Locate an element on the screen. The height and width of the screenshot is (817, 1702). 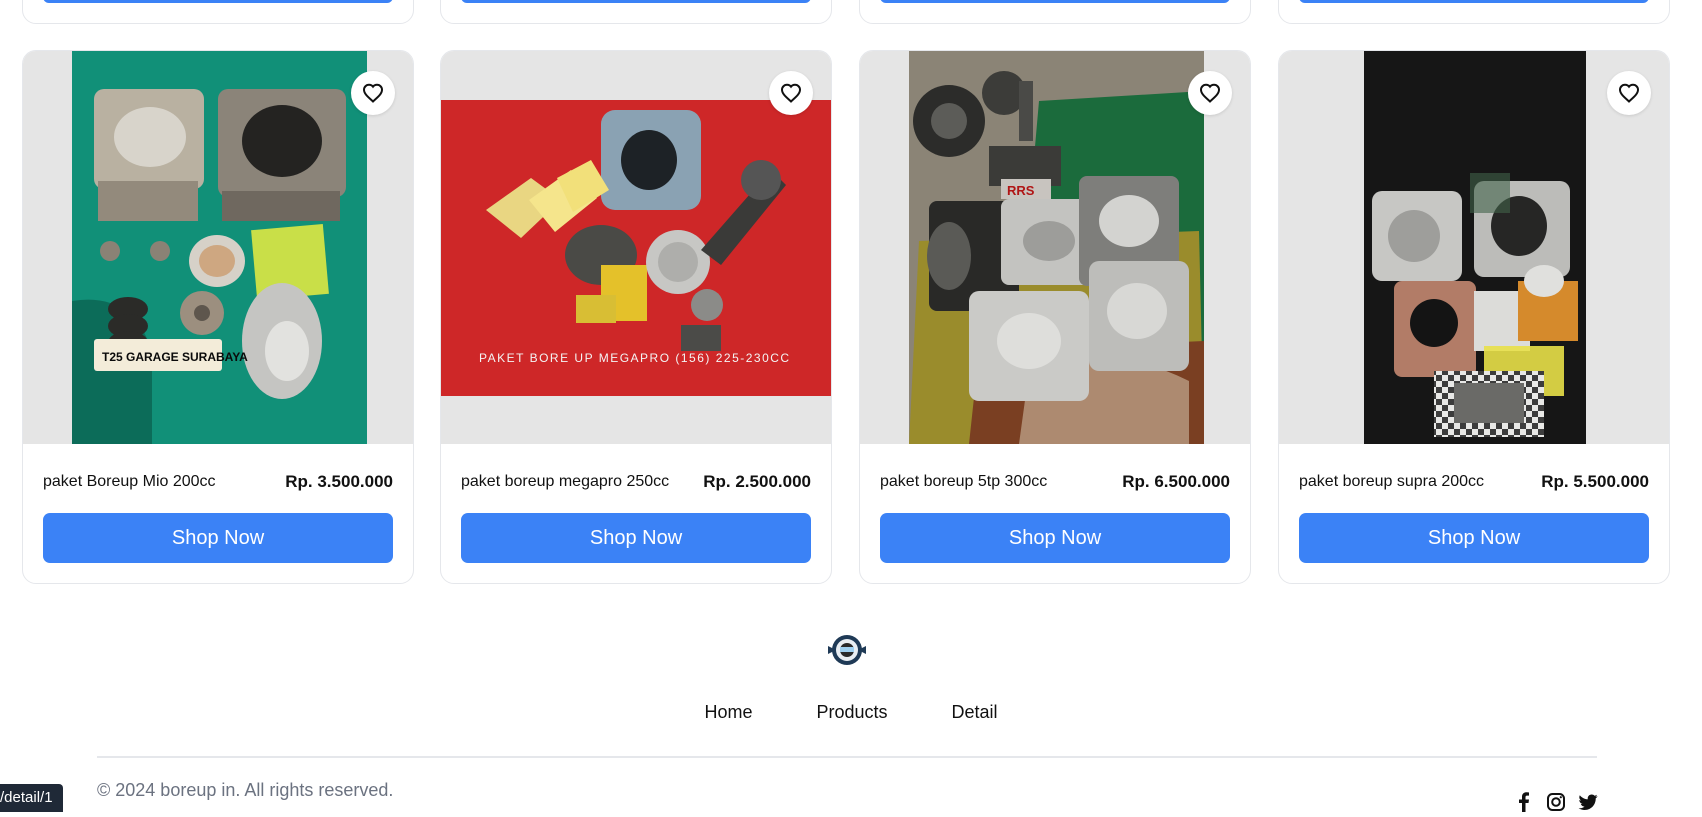
status-bar-url: /detail/1 is located at coordinates (31, 798).